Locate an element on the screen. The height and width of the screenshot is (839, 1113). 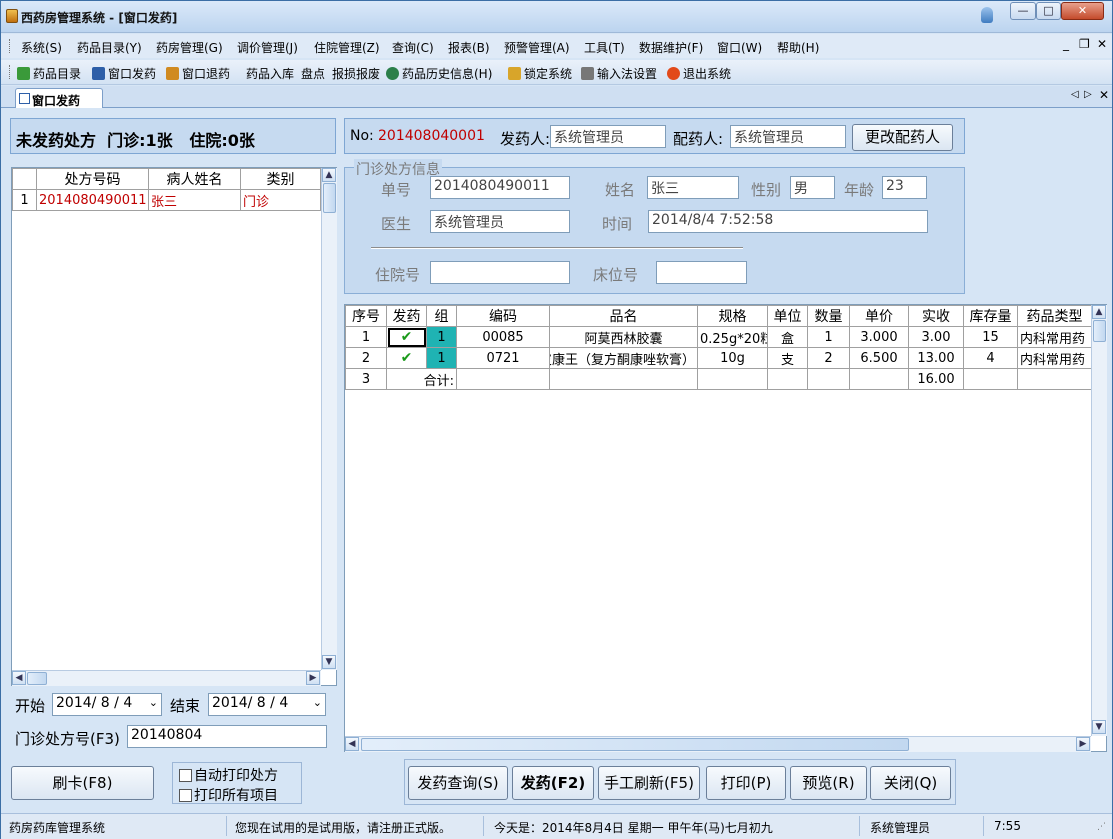
menu-price: 调价管理(J) is located at coordinates (267, 47).